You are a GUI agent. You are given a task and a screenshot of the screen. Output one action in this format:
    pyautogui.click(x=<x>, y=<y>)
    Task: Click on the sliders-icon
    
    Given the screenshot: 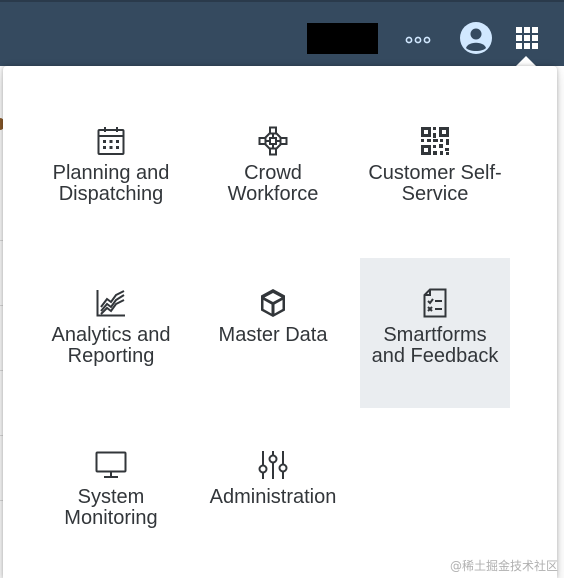 What is the action you would take?
    pyautogui.click(x=273, y=465)
    